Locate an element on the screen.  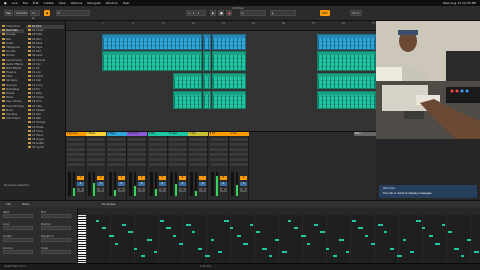
position-field: 1 . 1 . 1 is located at coordinates (196, 13).